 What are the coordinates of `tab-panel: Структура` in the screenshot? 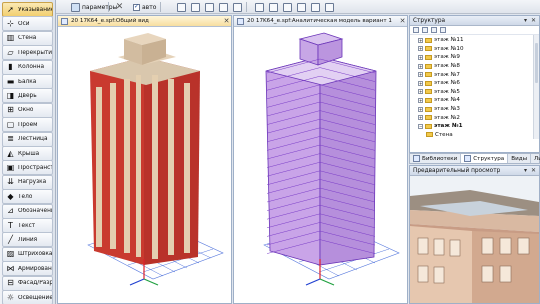 It's located at (485, 158).